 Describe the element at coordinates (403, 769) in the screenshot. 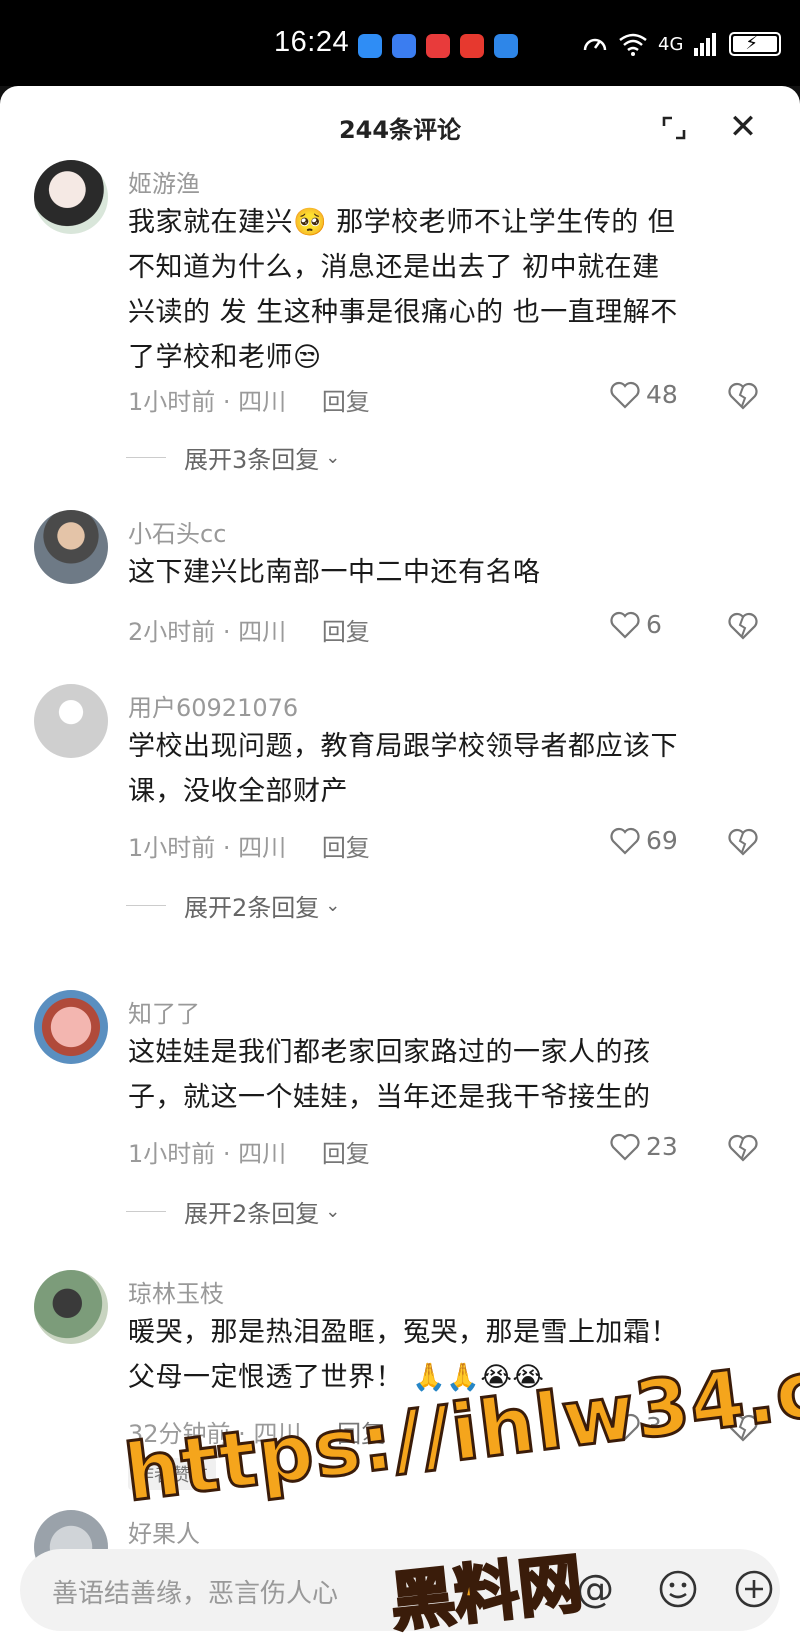

I see `comment-text: 学校出现问题，教育局跟学校领导者都应该下 课，没收全部财产` at that location.